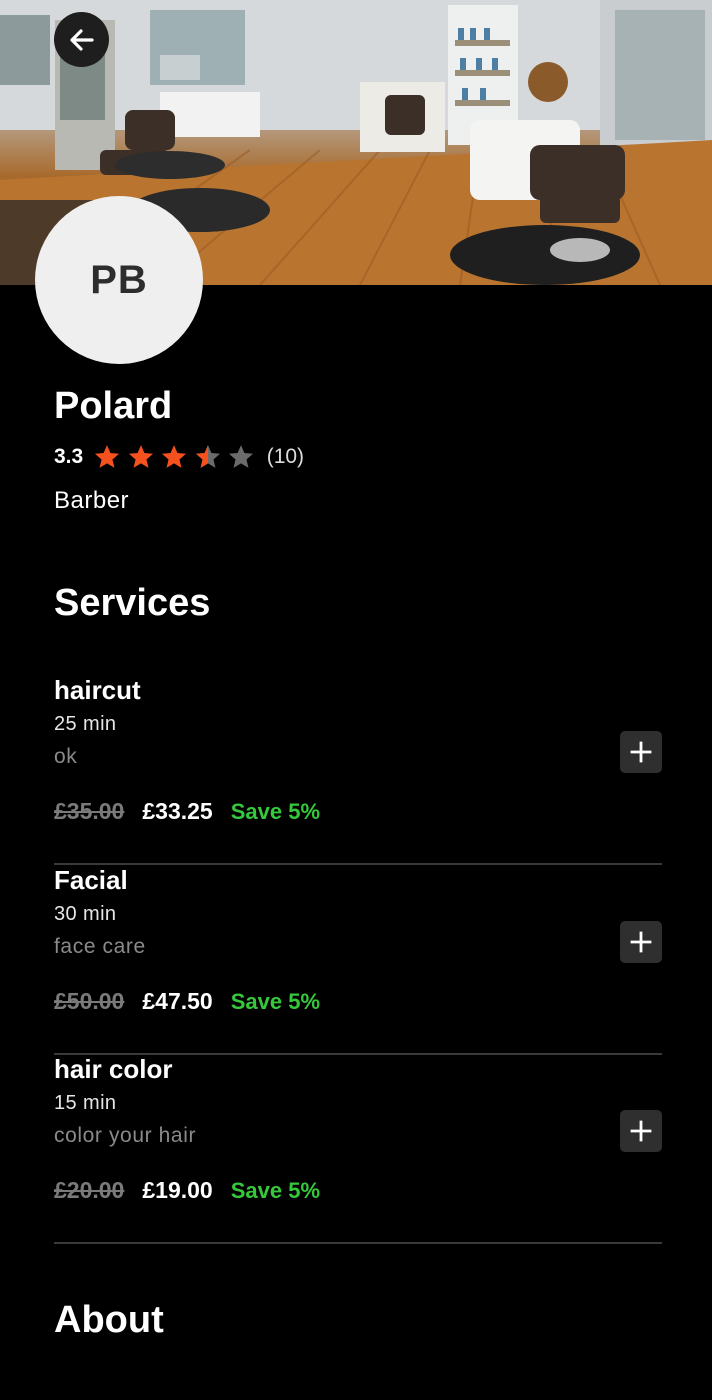  What do you see at coordinates (66, 756) in the screenshot?
I see `service-description: ok` at bounding box center [66, 756].